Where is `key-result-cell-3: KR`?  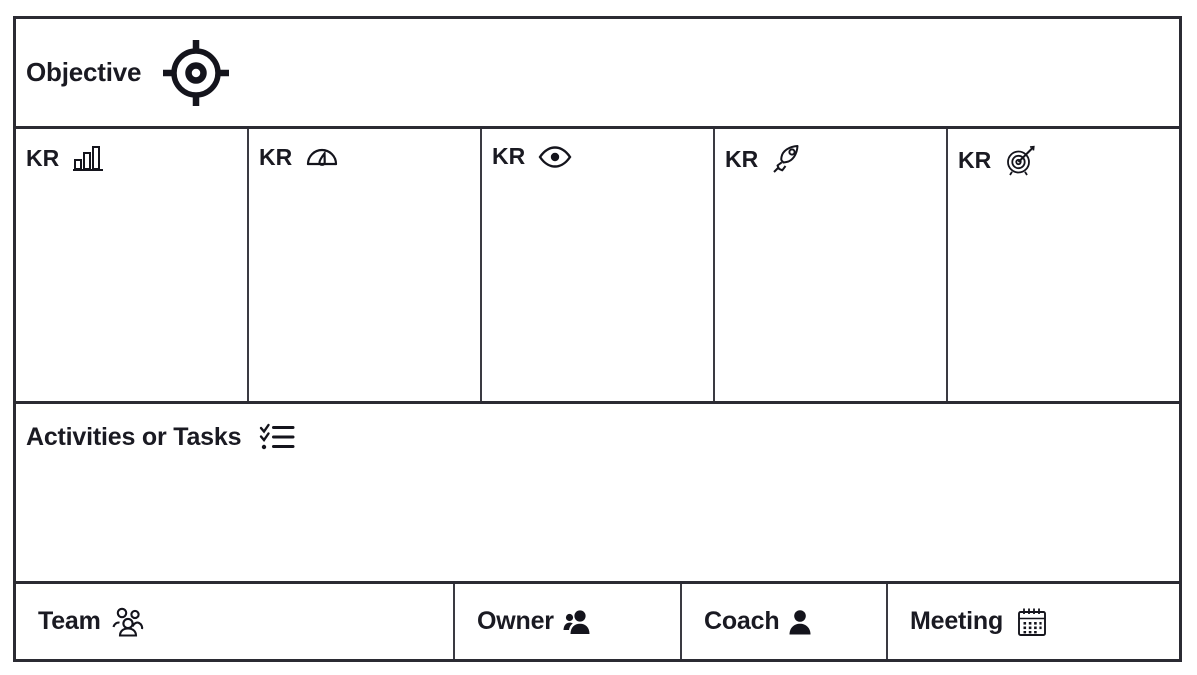 key-result-cell-3: KR is located at coordinates (598, 265).